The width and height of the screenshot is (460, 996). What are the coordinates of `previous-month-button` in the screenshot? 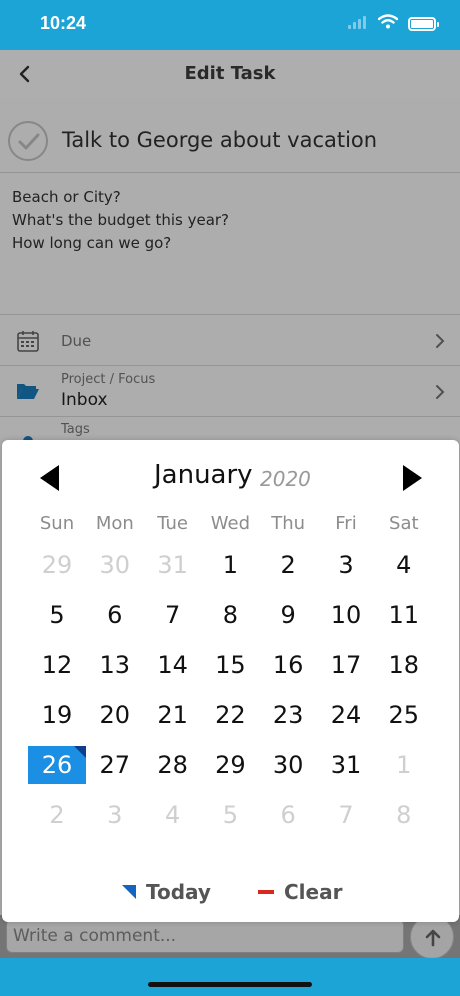 It's located at (50, 478).